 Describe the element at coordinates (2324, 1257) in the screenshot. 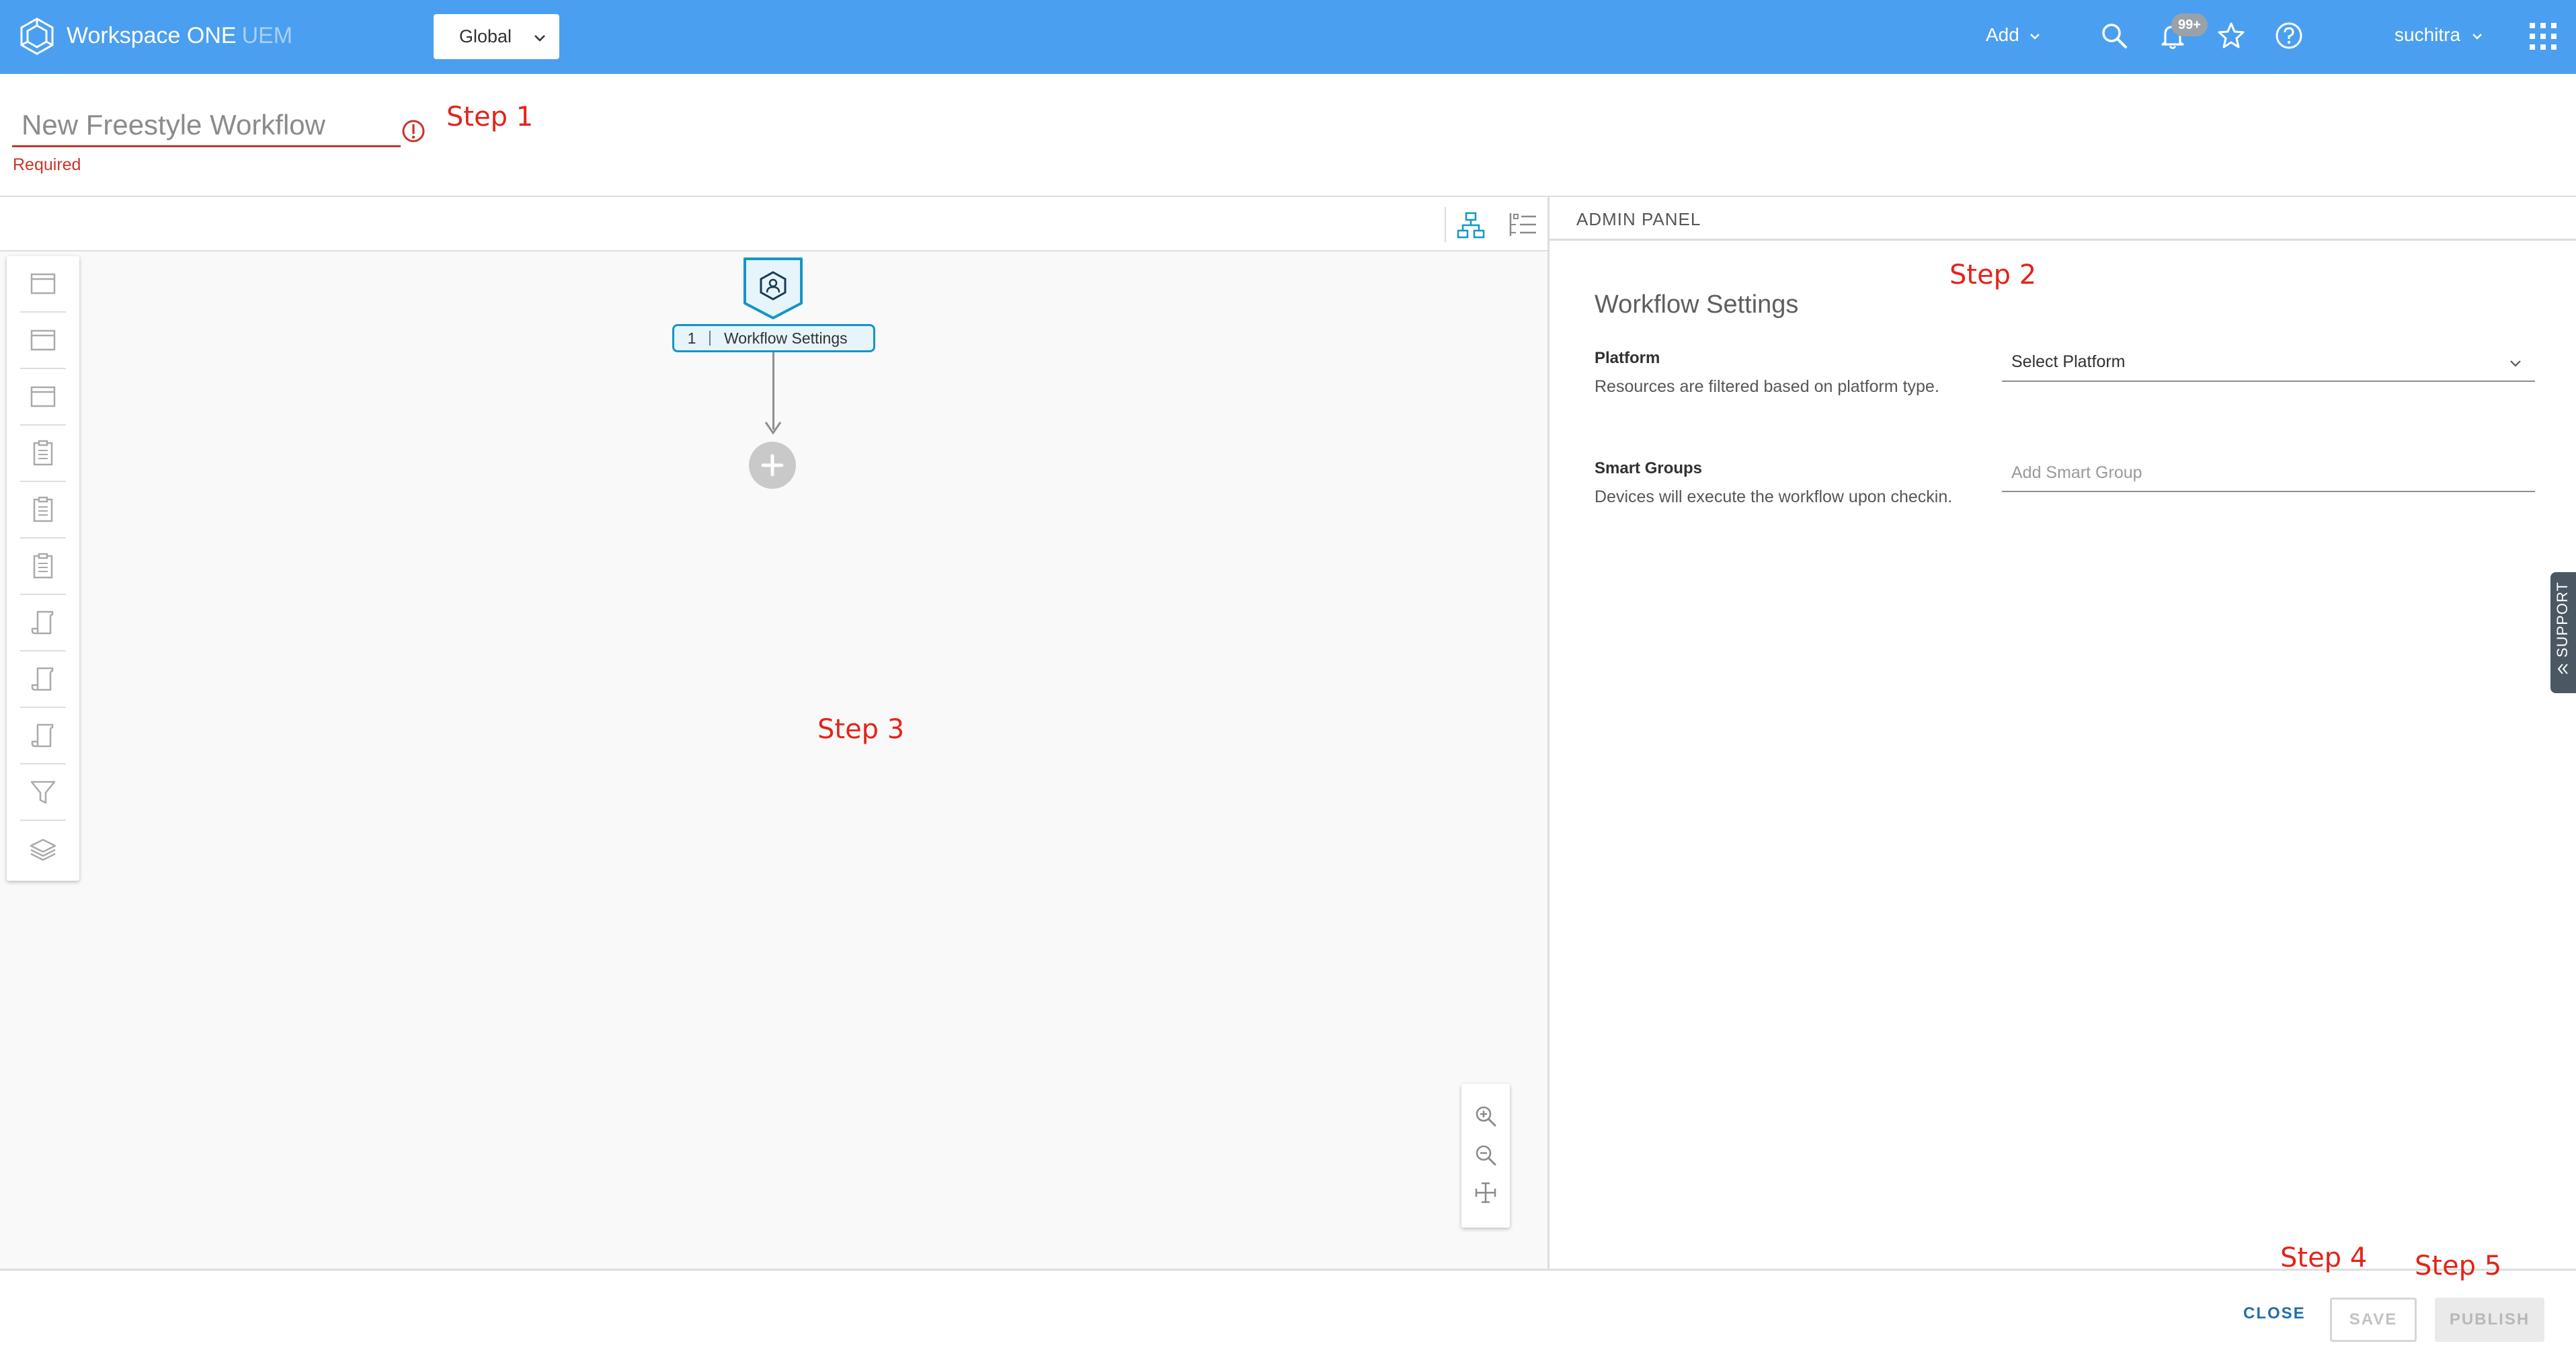

I see `step-4-annotation: Step 4` at that location.